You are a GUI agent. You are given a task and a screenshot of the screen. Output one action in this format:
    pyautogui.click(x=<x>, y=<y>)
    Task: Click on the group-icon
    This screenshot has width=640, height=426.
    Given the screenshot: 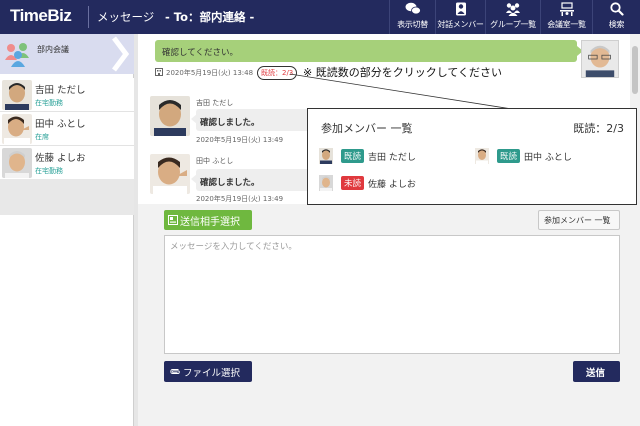 What is the action you would take?
    pyautogui.click(x=513, y=9)
    